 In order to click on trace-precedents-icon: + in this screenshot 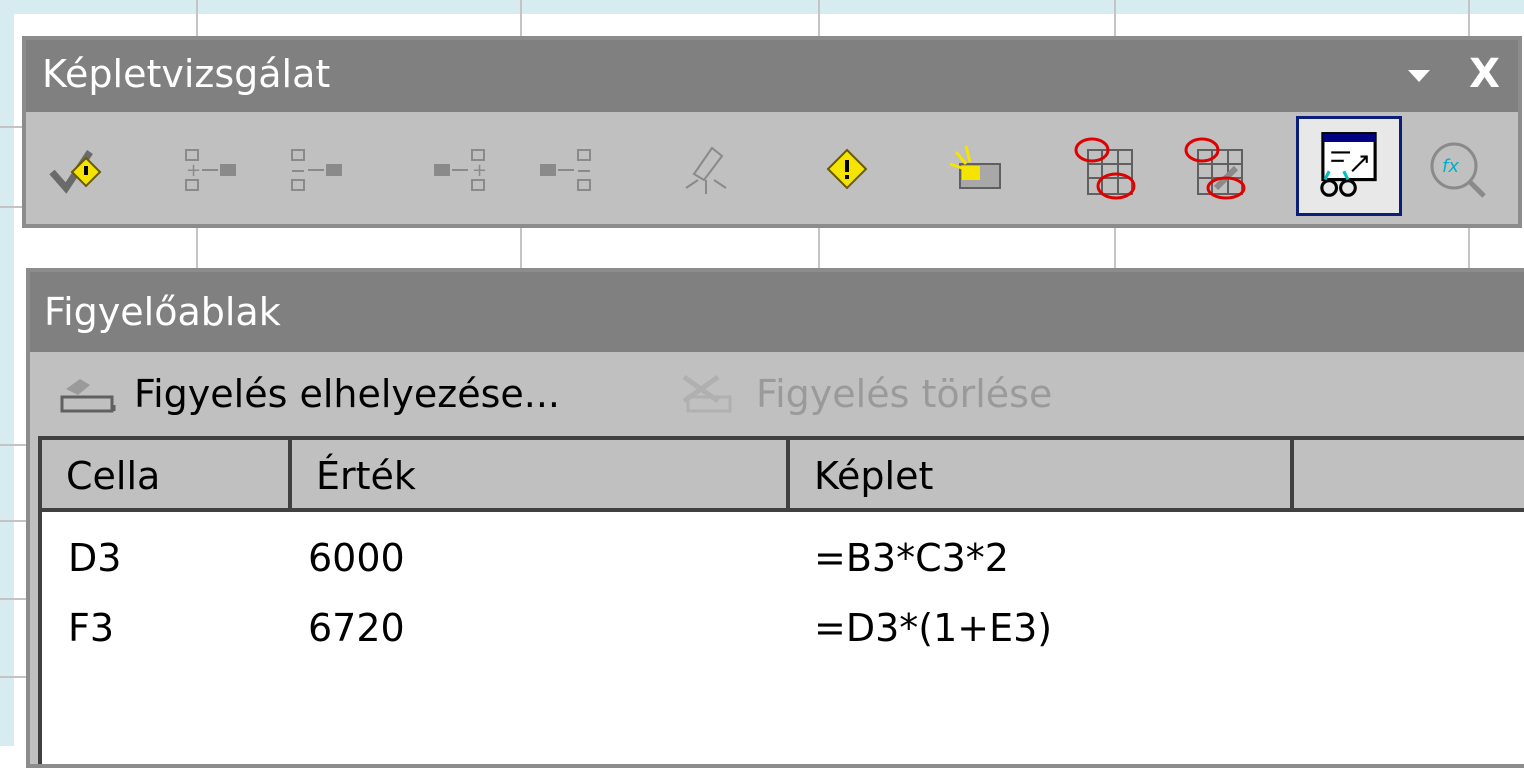, I will do `click(213, 167)`.